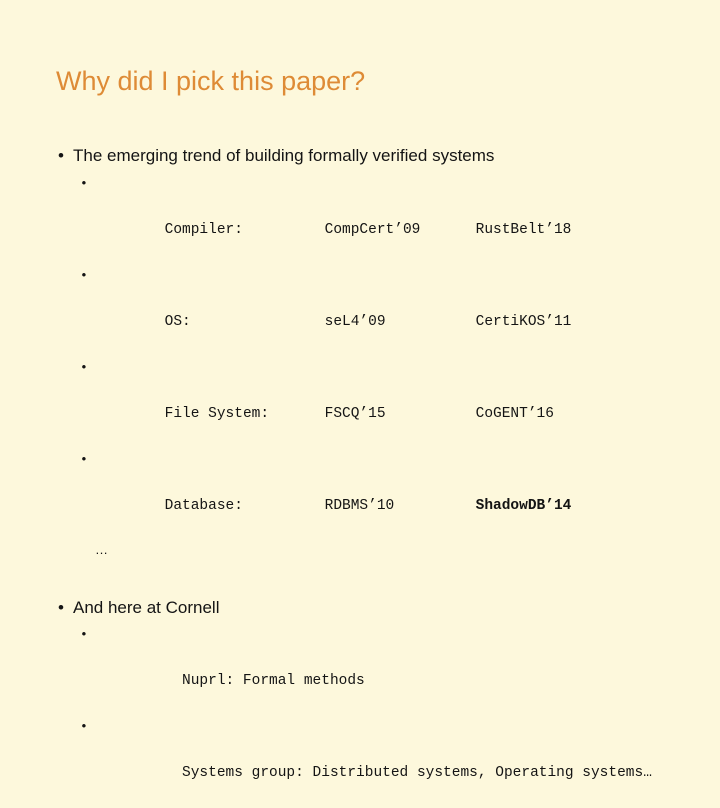 The image size is (720, 808). I want to click on system-example-primary: CompCert’09, so click(372, 230).